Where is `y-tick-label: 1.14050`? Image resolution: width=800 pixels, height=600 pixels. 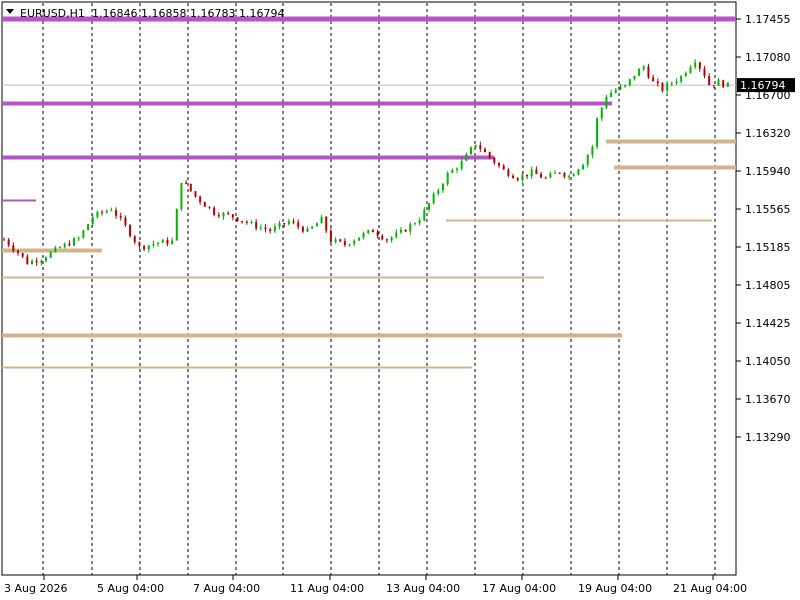 y-tick-label: 1.14050 is located at coordinates (768, 361).